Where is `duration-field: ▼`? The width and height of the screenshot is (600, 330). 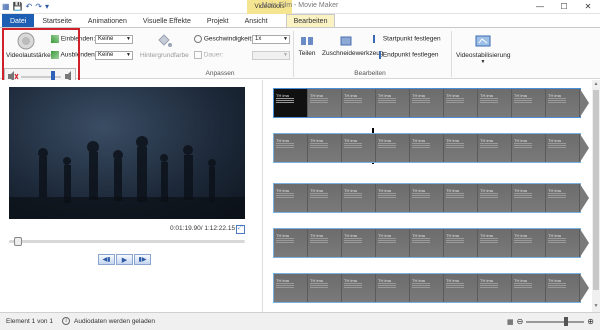
duration-field: ▼ is located at coordinates (271, 55).